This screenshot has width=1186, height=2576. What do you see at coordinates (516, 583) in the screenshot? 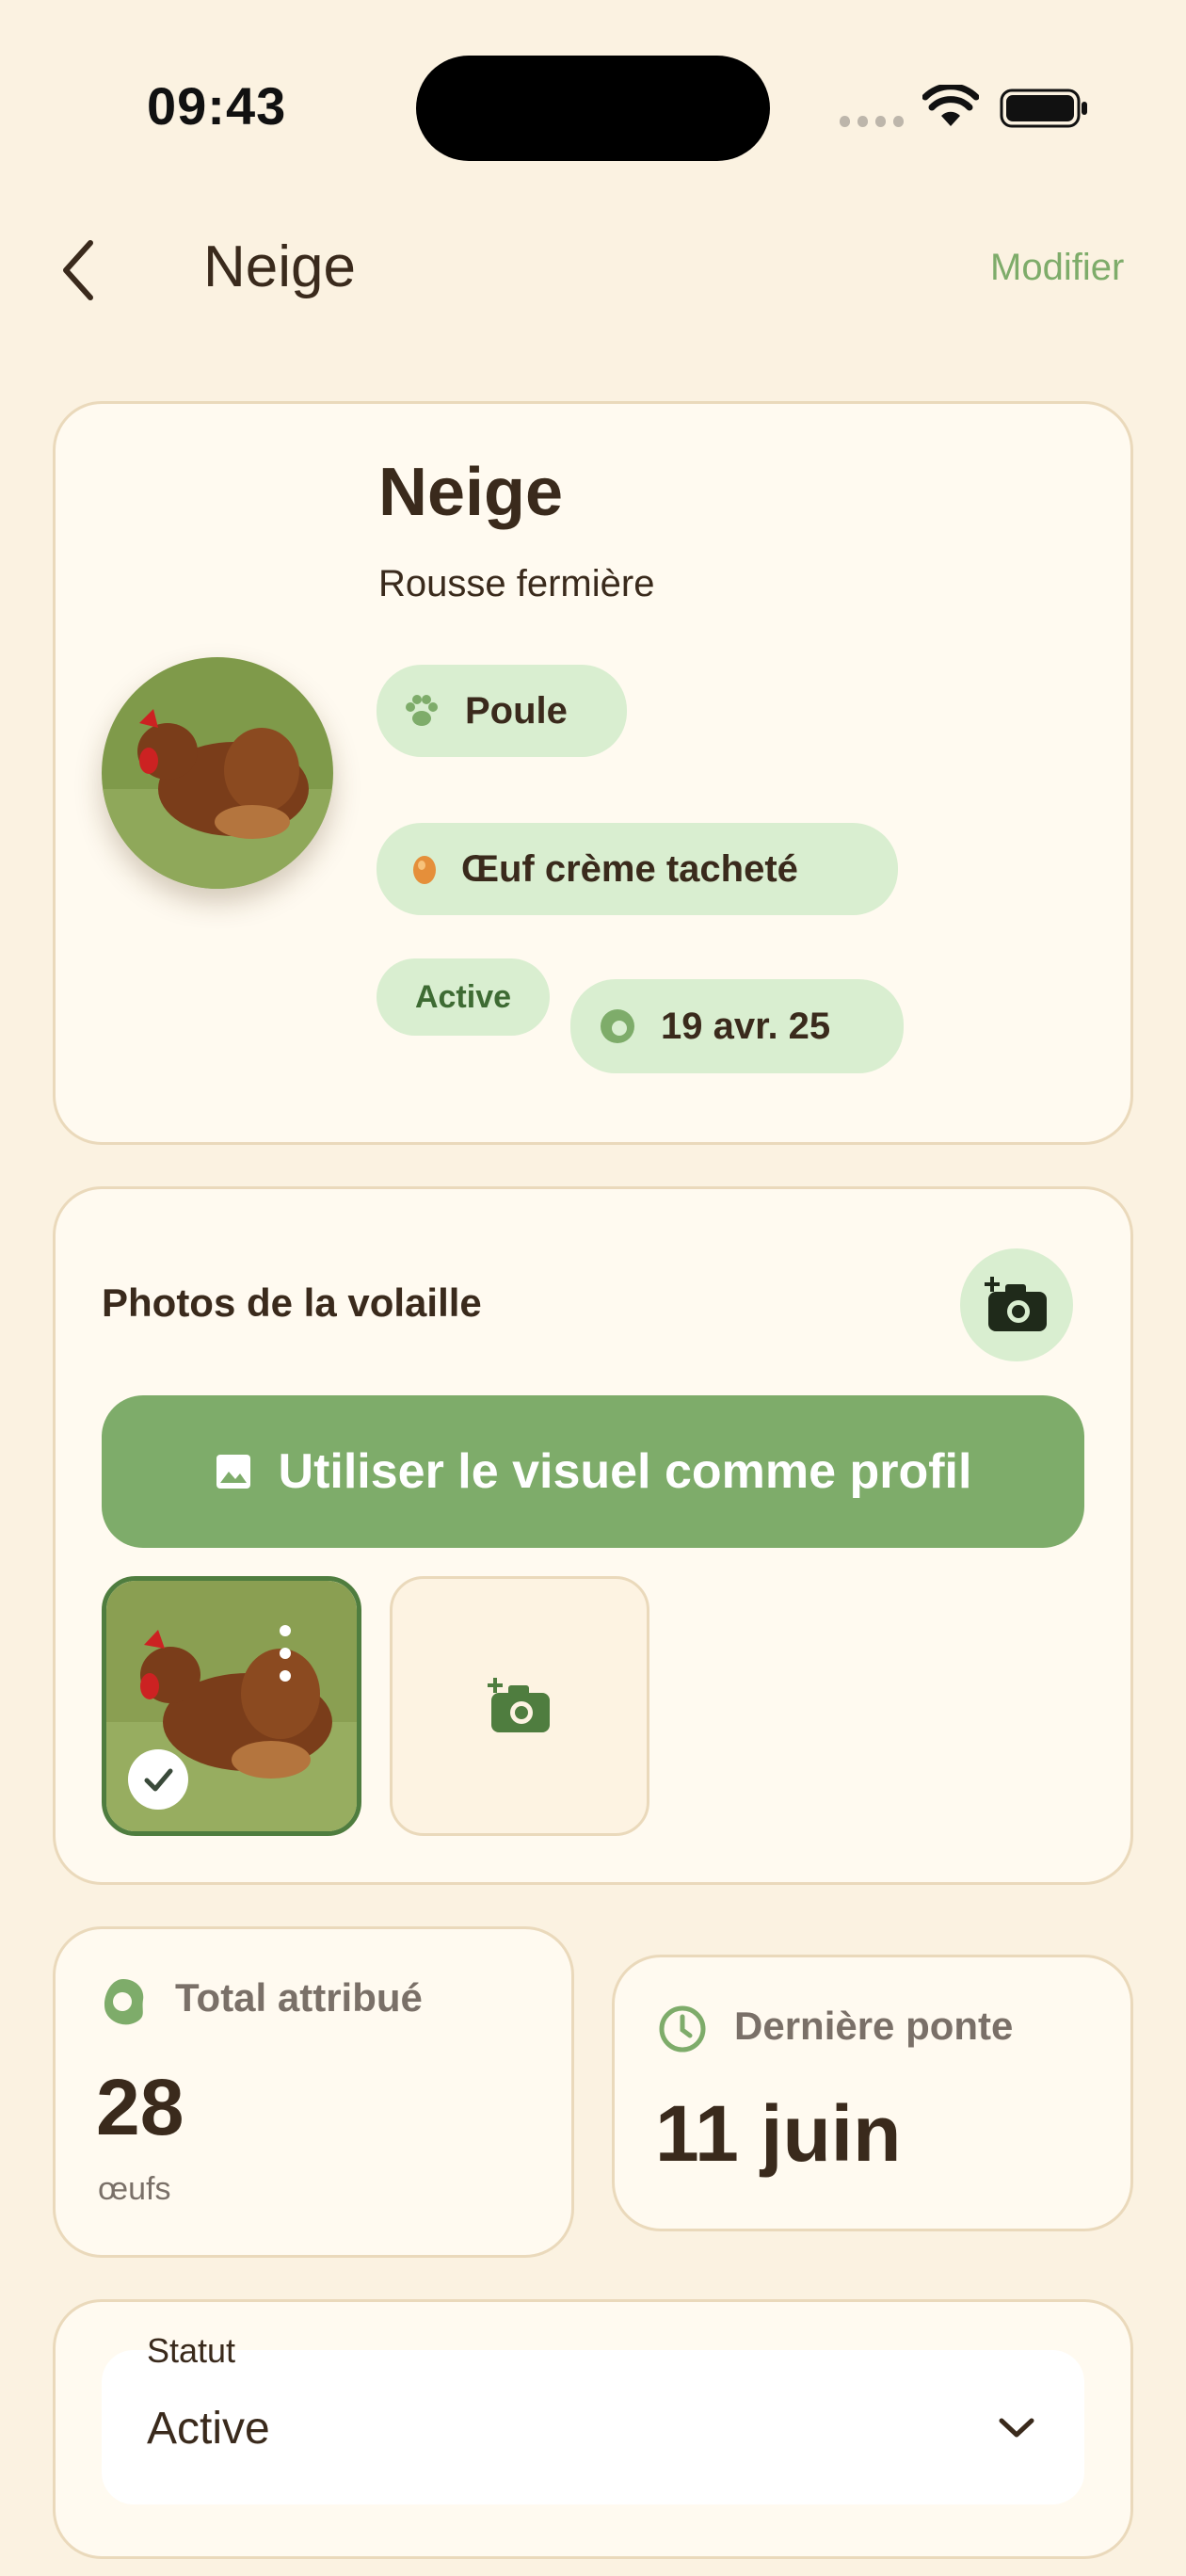
I see `hen-breed: Rousse fermière` at bounding box center [516, 583].